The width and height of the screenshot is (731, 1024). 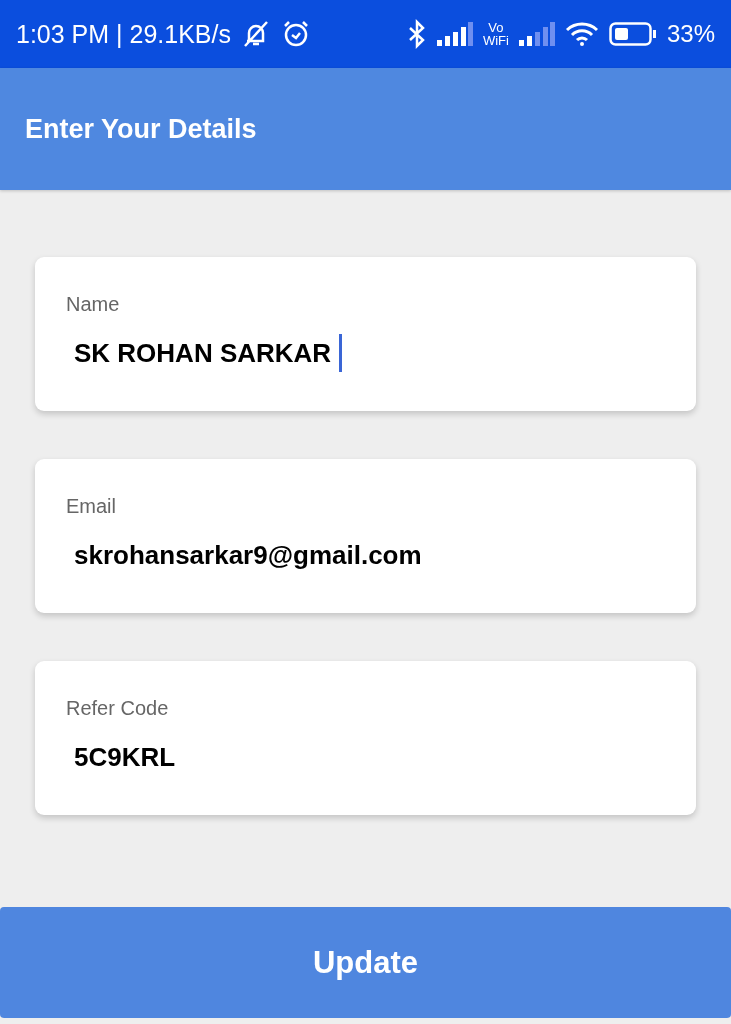 What do you see at coordinates (581, 34) in the screenshot?
I see `wifi-icon` at bounding box center [581, 34].